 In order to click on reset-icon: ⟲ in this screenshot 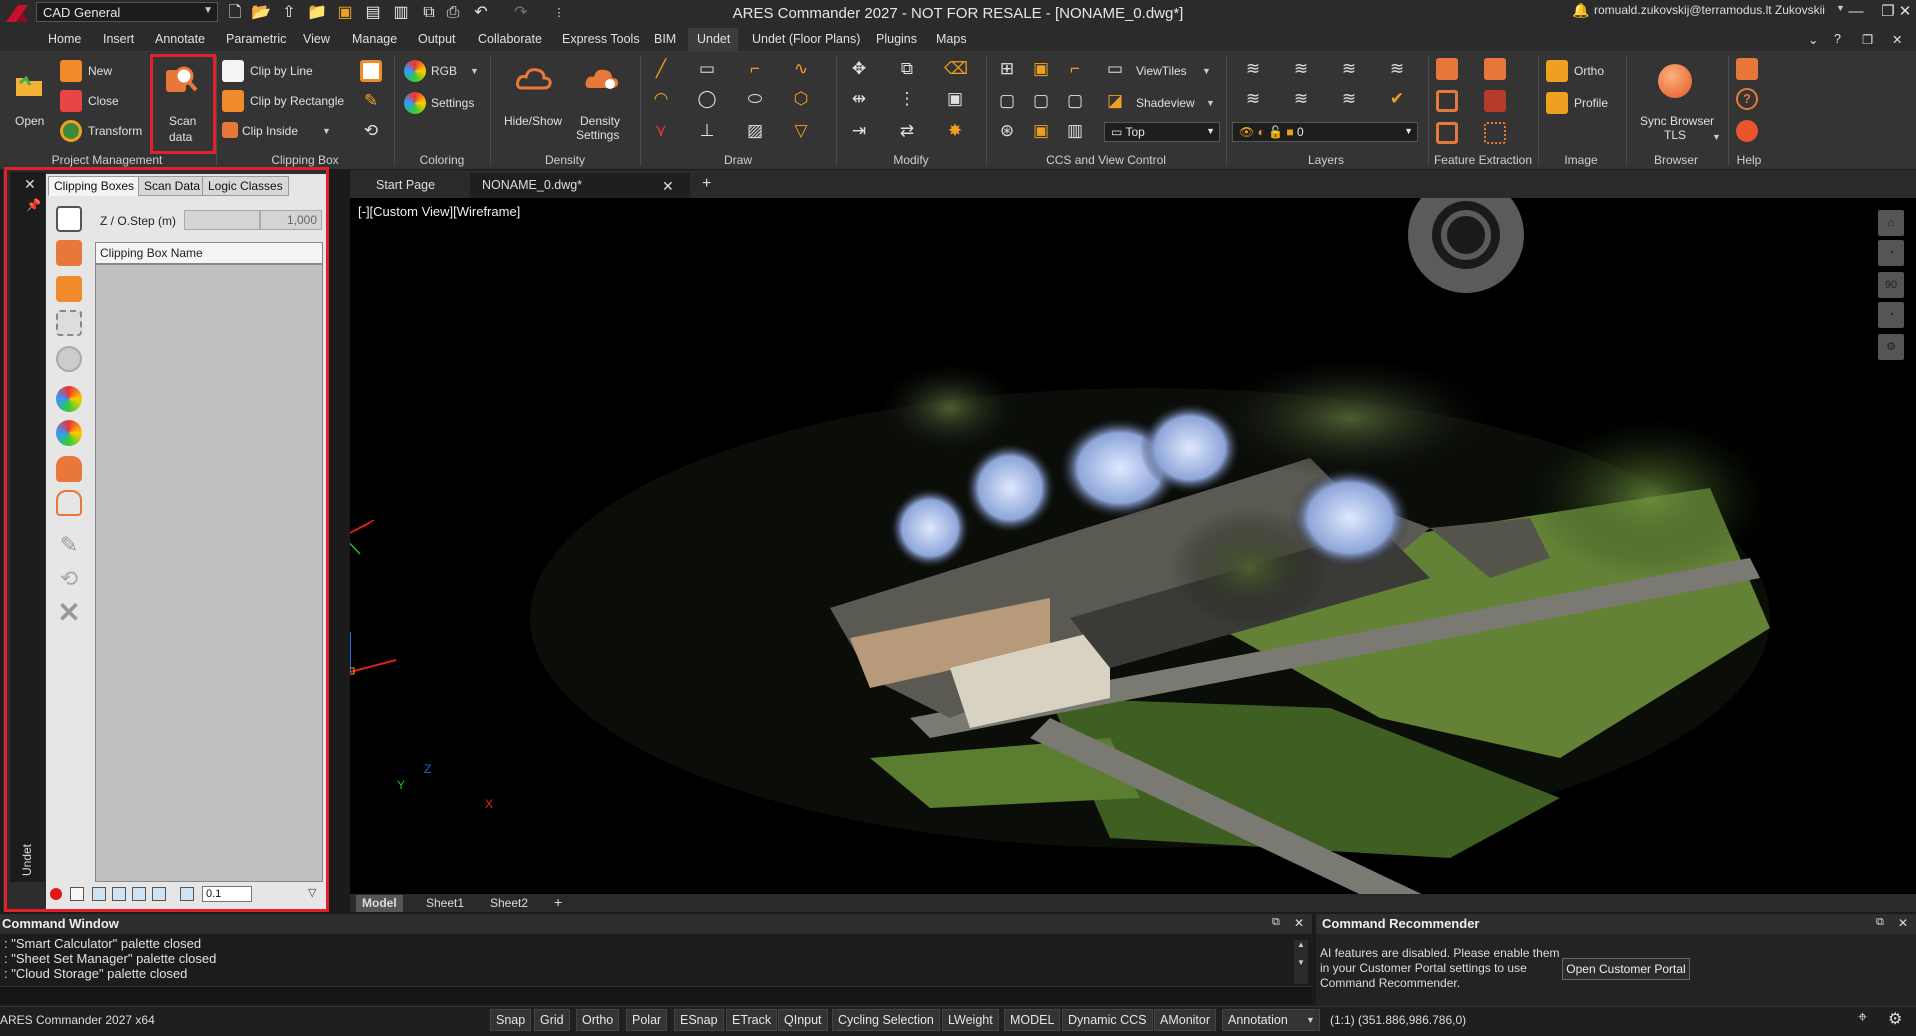, I will do `click(69, 579)`.